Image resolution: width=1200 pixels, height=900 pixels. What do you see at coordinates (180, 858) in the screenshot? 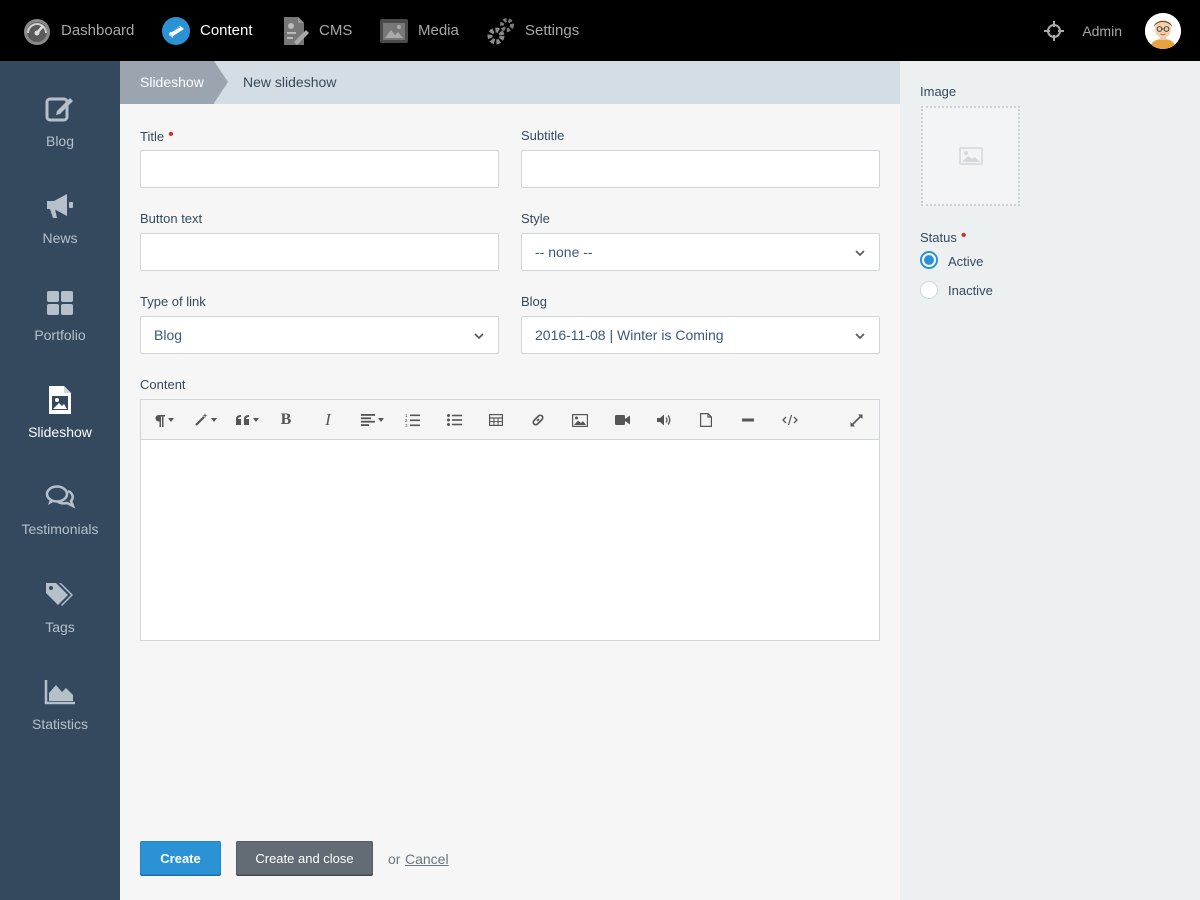
I see `create-button: Create` at bounding box center [180, 858].